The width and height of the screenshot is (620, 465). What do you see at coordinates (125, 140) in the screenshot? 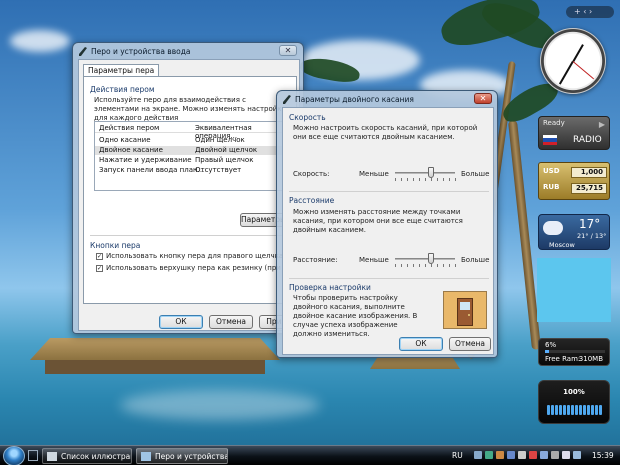
I see `action-name: Одно касание` at bounding box center [125, 140].